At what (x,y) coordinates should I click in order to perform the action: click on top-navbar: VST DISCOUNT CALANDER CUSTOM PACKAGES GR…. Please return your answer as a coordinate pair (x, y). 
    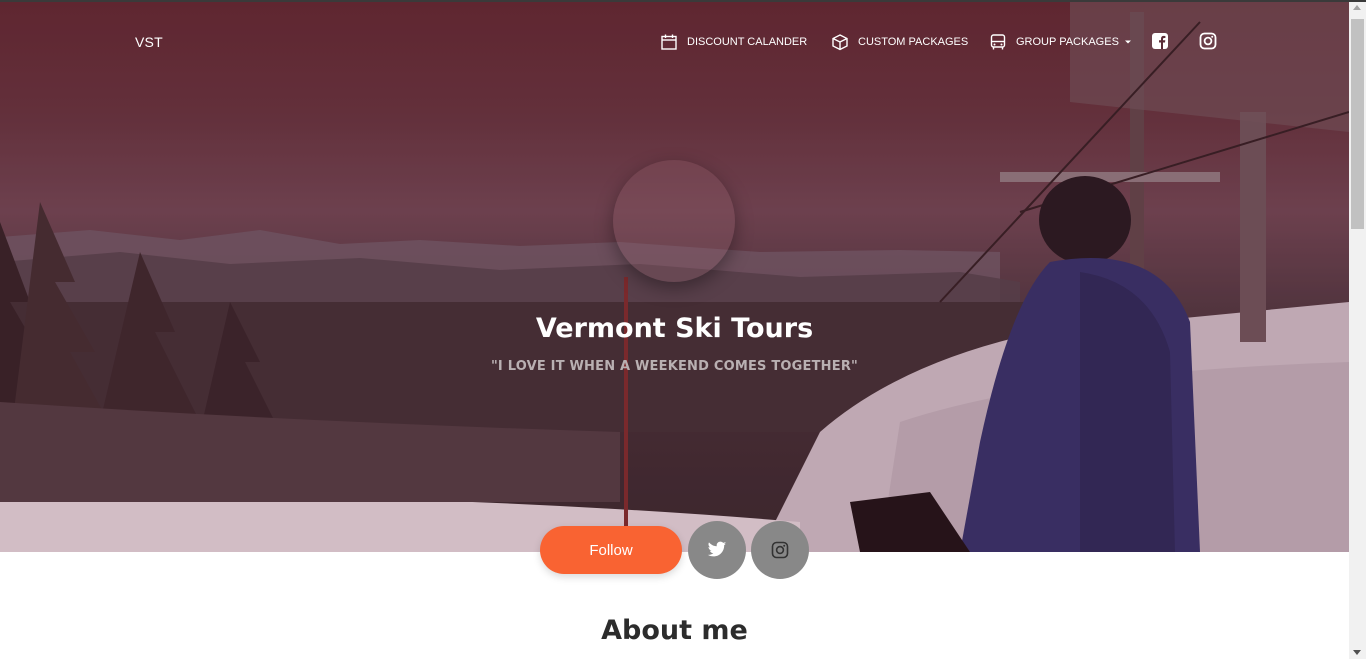
    Looking at the image, I should click on (674, 42).